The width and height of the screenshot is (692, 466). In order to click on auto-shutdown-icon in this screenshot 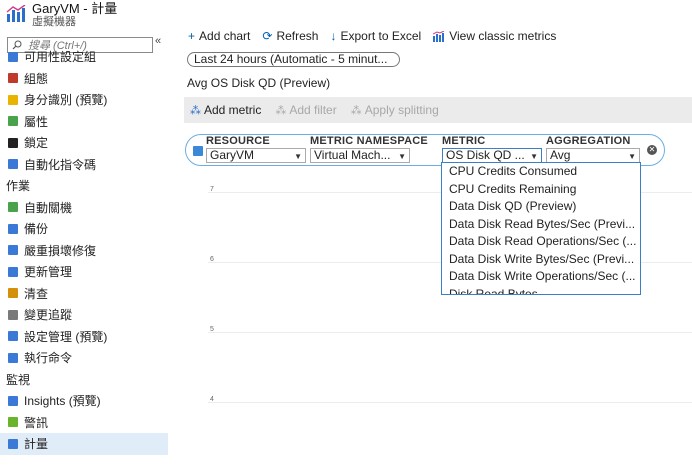, I will do `click(13, 207)`.